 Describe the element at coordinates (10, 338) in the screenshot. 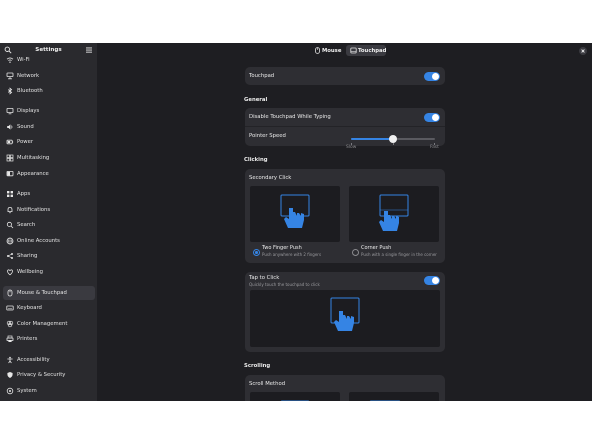

I see `printer-icon` at that location.